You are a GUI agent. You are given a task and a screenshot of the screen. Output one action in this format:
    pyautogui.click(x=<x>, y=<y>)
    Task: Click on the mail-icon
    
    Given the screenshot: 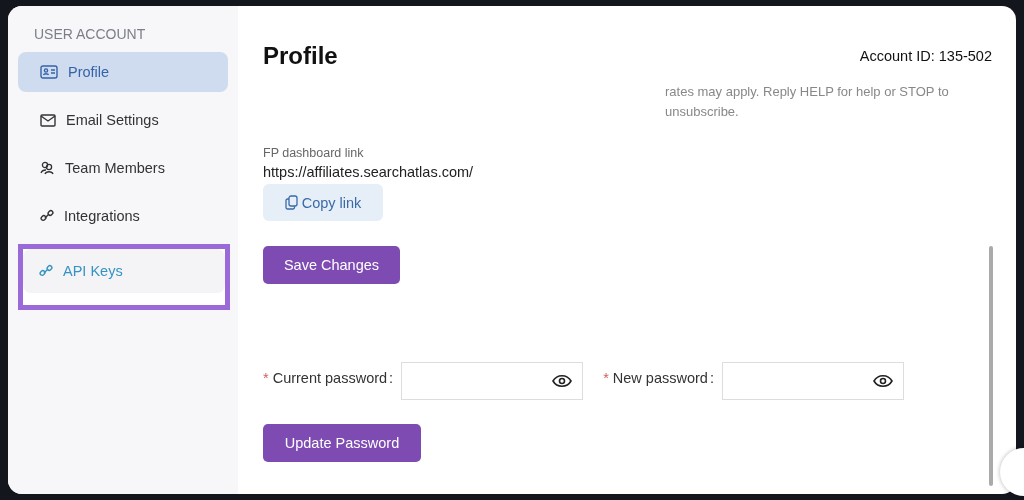 What is the action you would take?
    pyautogui.click(x=48, y=120)
    